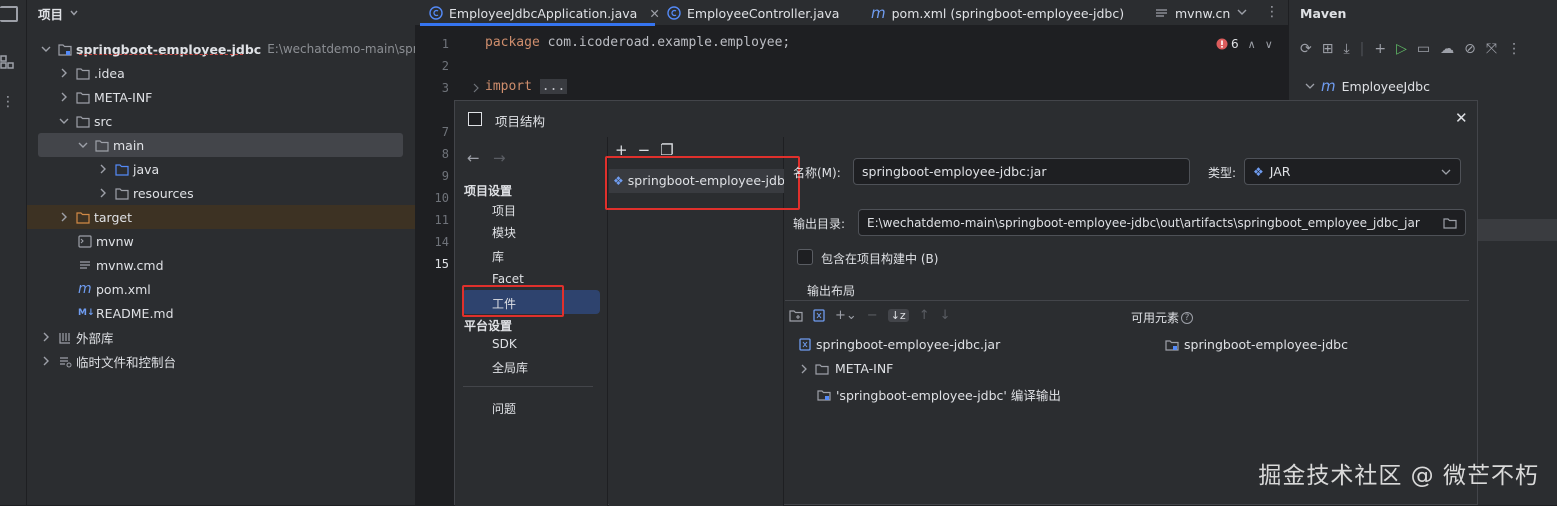 The image size is (1557, 506). What do you see at coordinates (109, 73) in the screenshot?
I see `tree-label: .idea` at bounding box center [109, 73].